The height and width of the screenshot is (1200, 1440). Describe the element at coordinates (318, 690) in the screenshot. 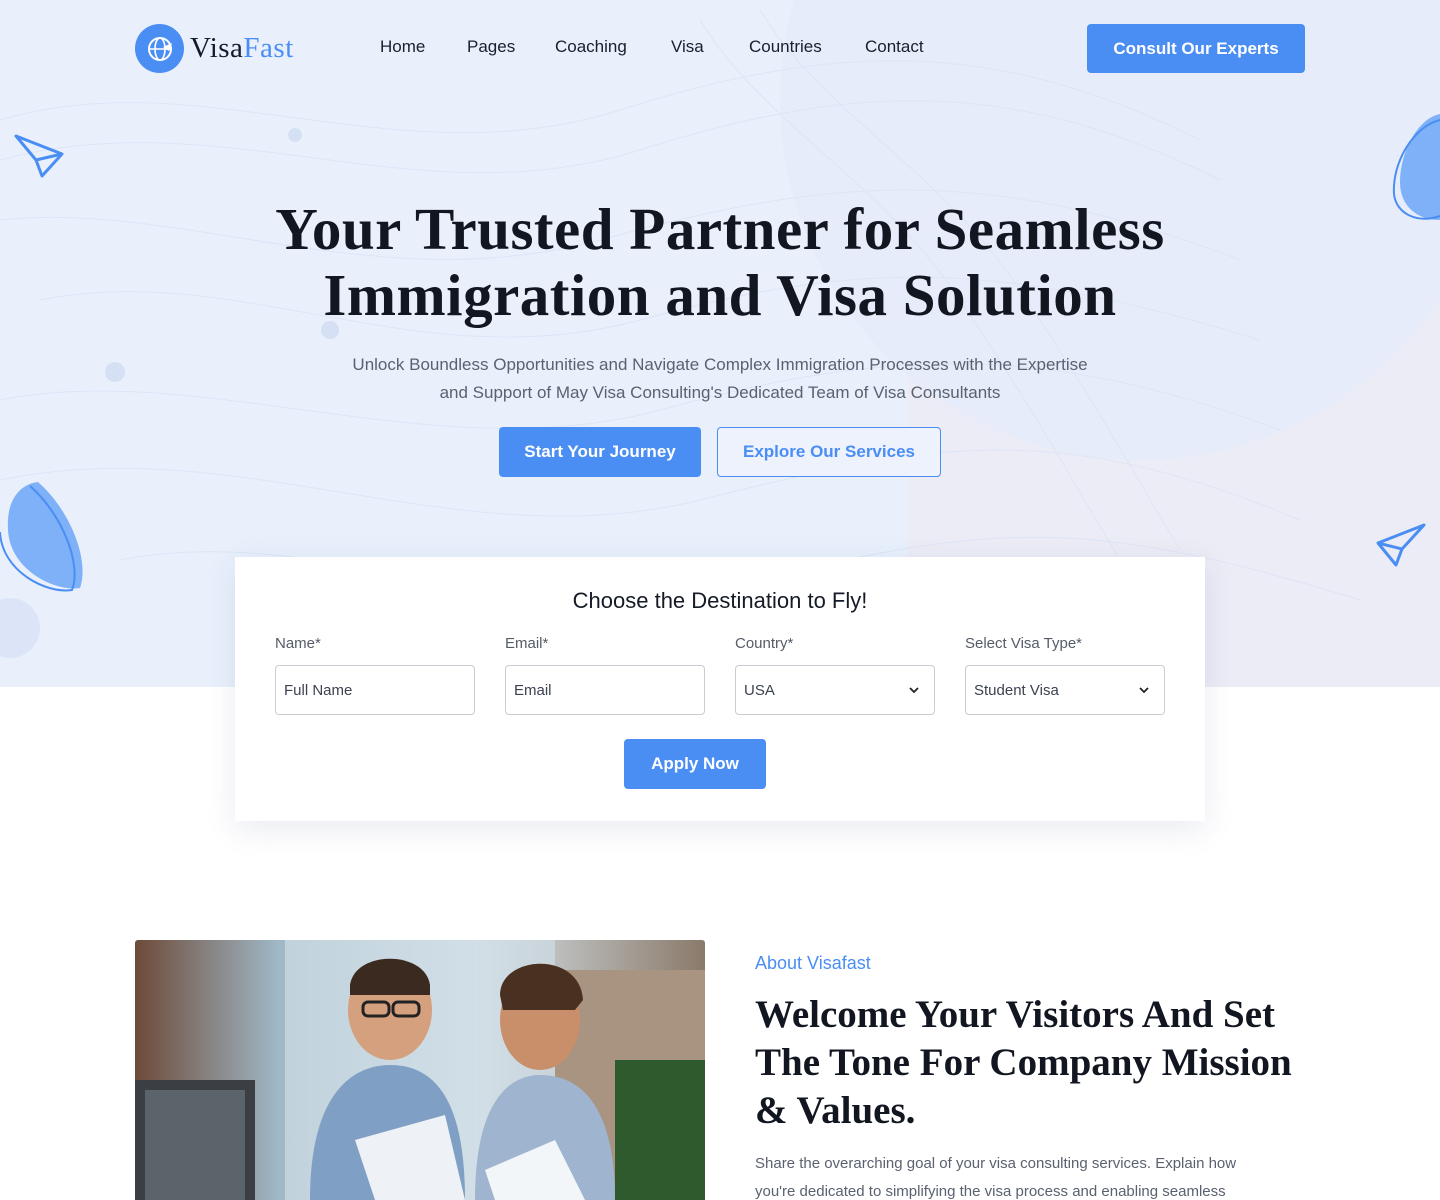

I see `name-placeholder: Full Name` at that location.